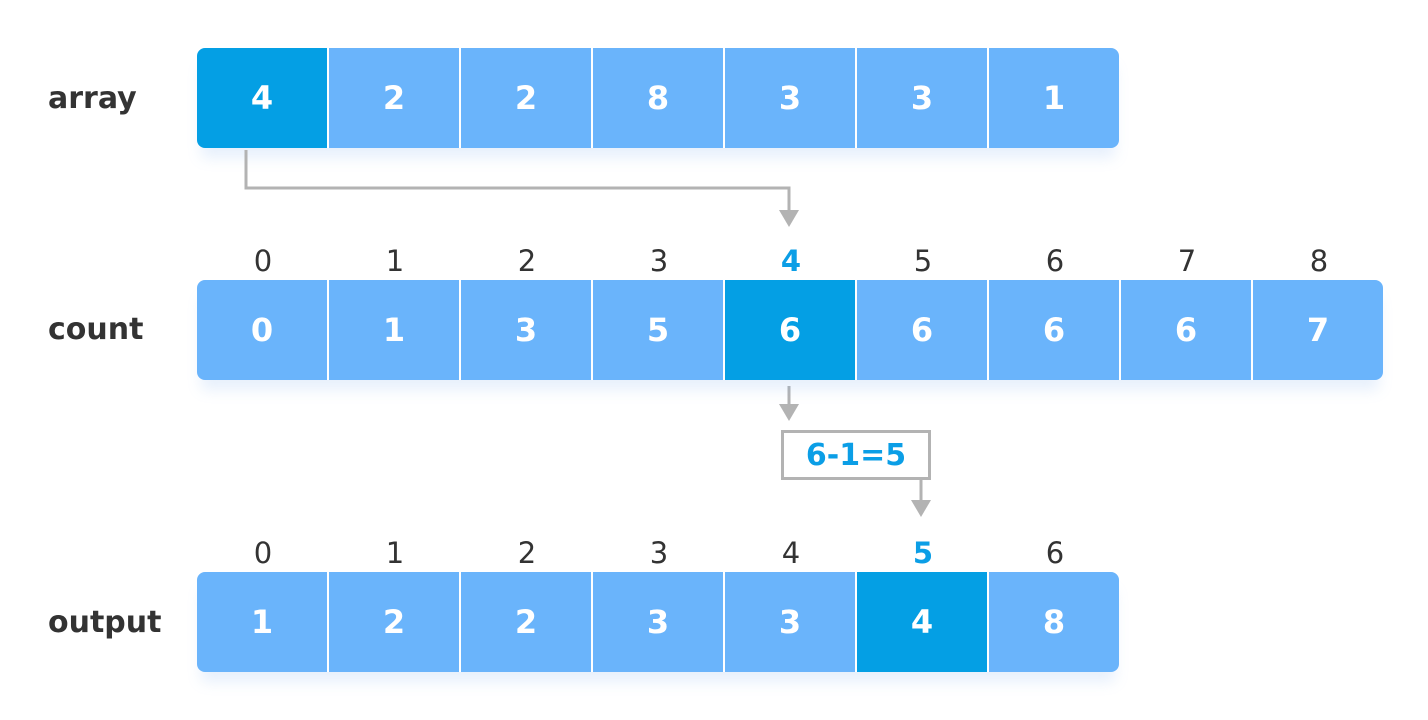 The image size is (1428, 720). I want to click on count-label: count, so click(96, 329).